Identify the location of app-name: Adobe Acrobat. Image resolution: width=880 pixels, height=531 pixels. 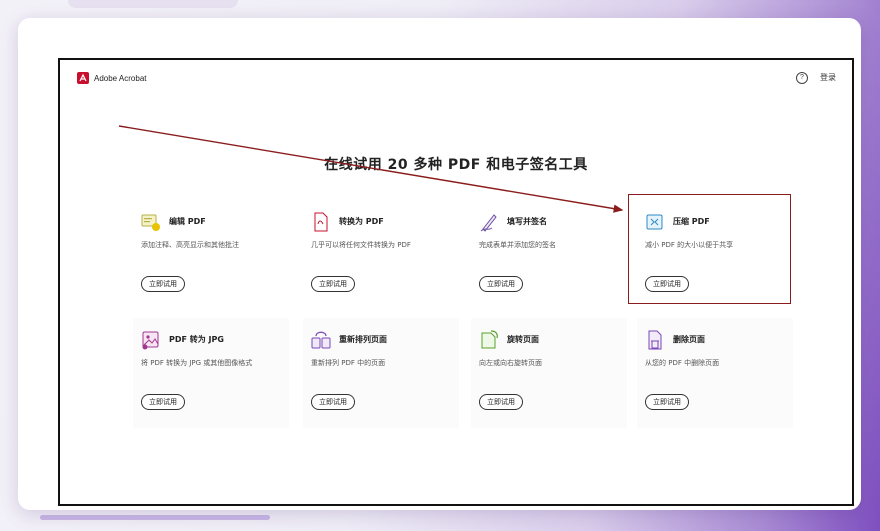
(120, 78).